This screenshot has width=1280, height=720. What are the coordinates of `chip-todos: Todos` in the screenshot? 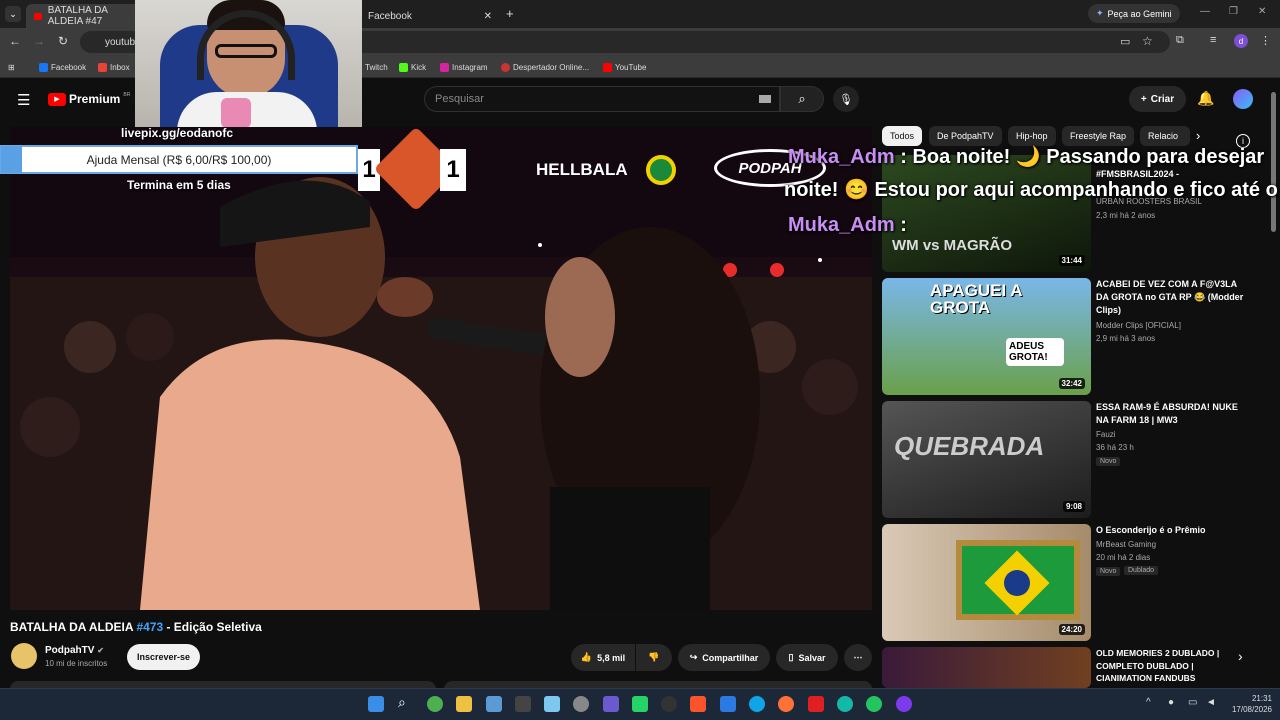 It's located at (902, 136).